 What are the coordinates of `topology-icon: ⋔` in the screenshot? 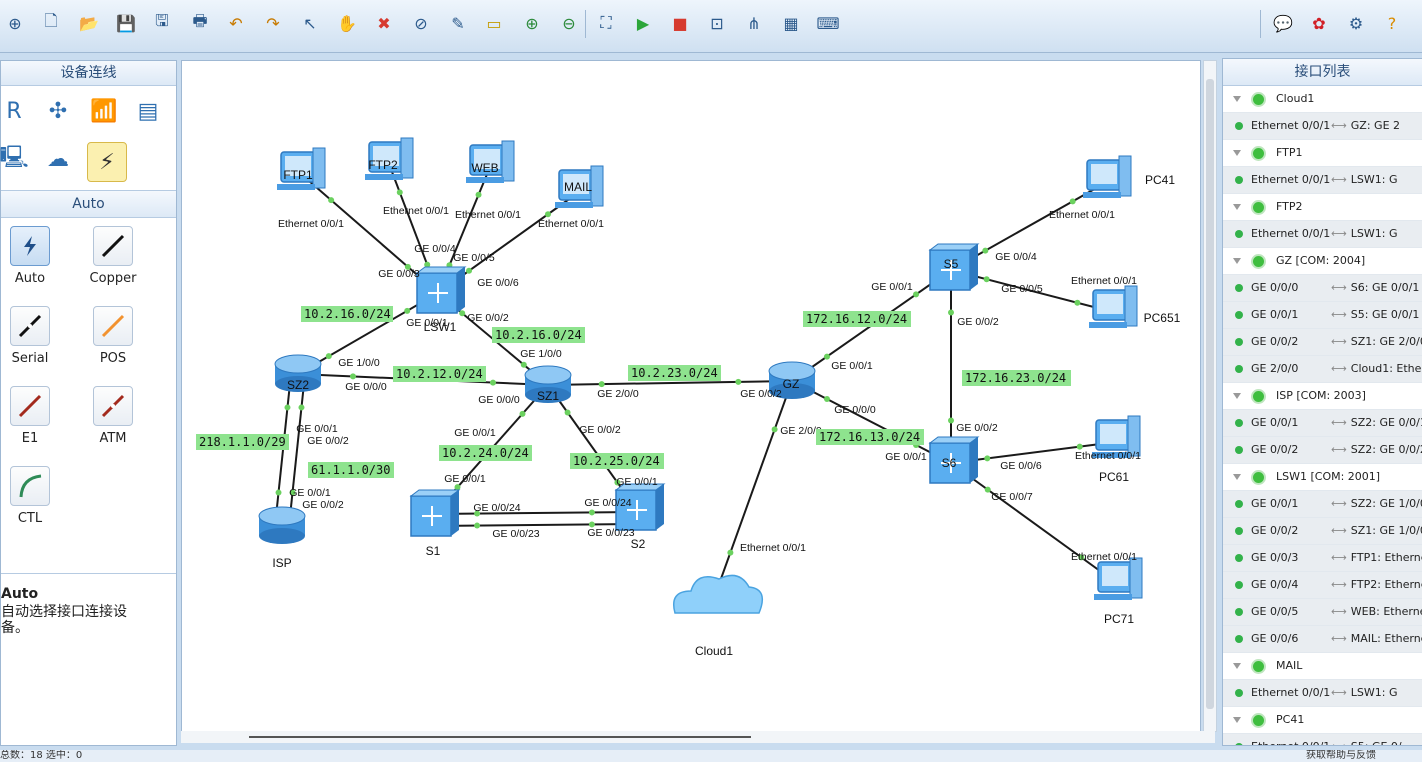 It's located at (754, 23).